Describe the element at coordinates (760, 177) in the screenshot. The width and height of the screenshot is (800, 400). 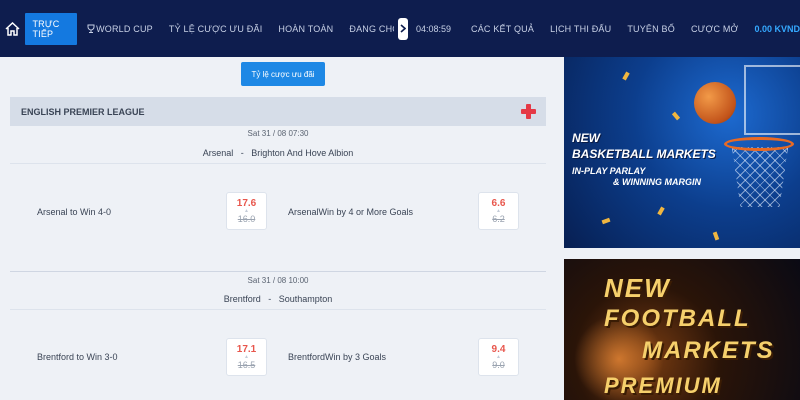
I see `net-graphic` at that location.